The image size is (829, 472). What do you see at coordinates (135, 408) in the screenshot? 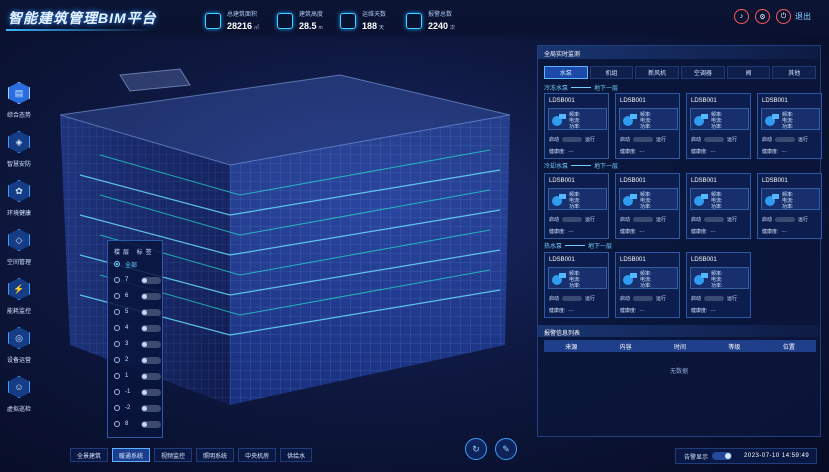
I see `floor-option: -2` at bounding box center [135, 408].